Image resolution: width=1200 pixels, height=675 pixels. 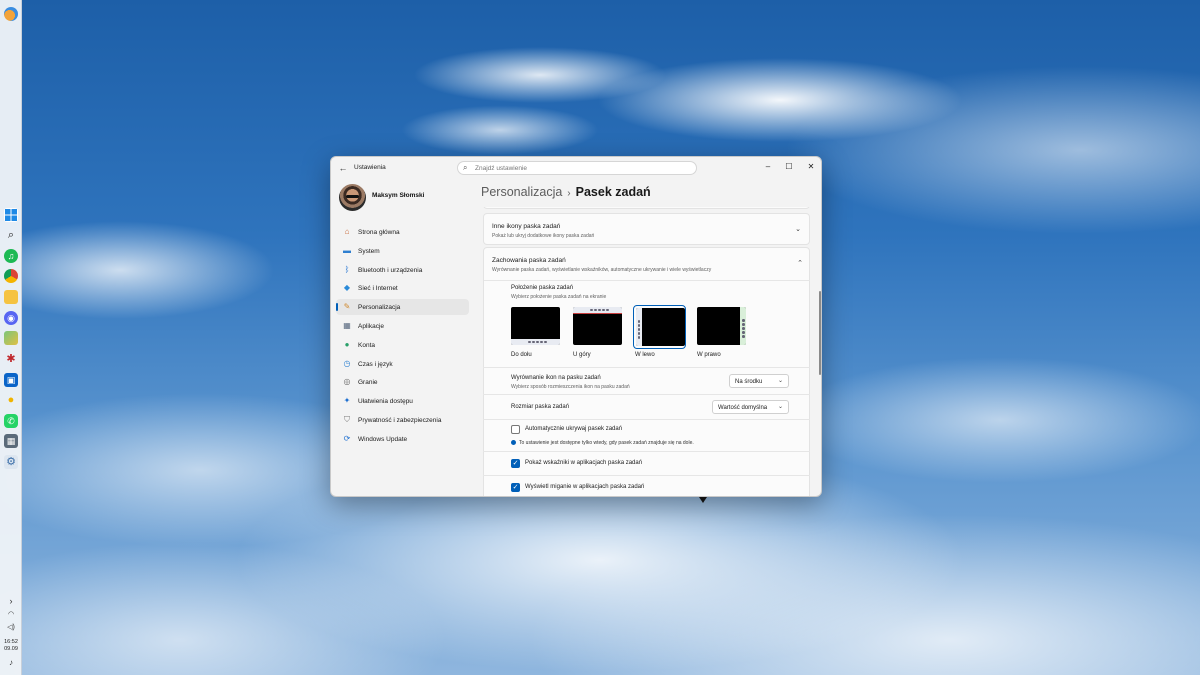 What do you see at coordinates (398, 195) in the screenshot?
I see `profile-name: Maksym Słomski` at bounding box center [398, 195].